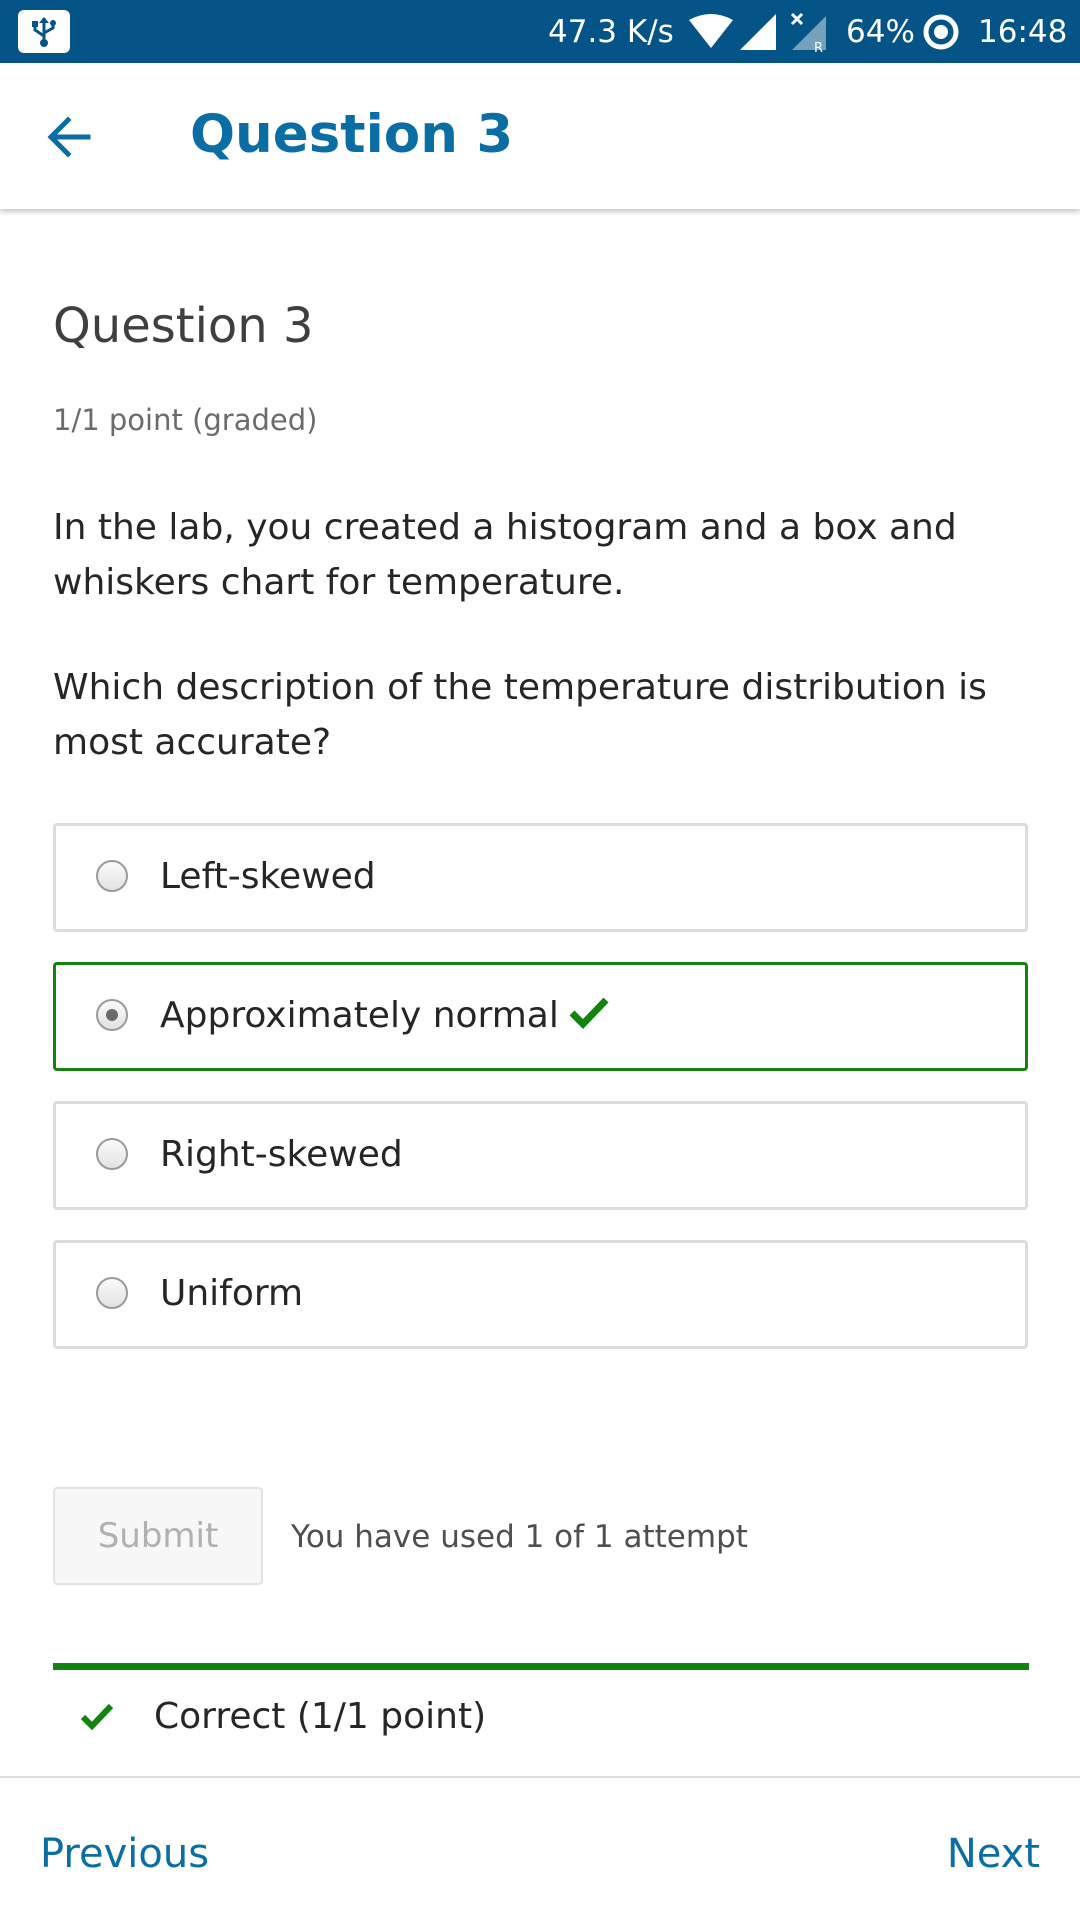  Describe the element at coordinates (359, 1015) in the screenshot. I see `answer-option-label: Approximately normal` at that location.